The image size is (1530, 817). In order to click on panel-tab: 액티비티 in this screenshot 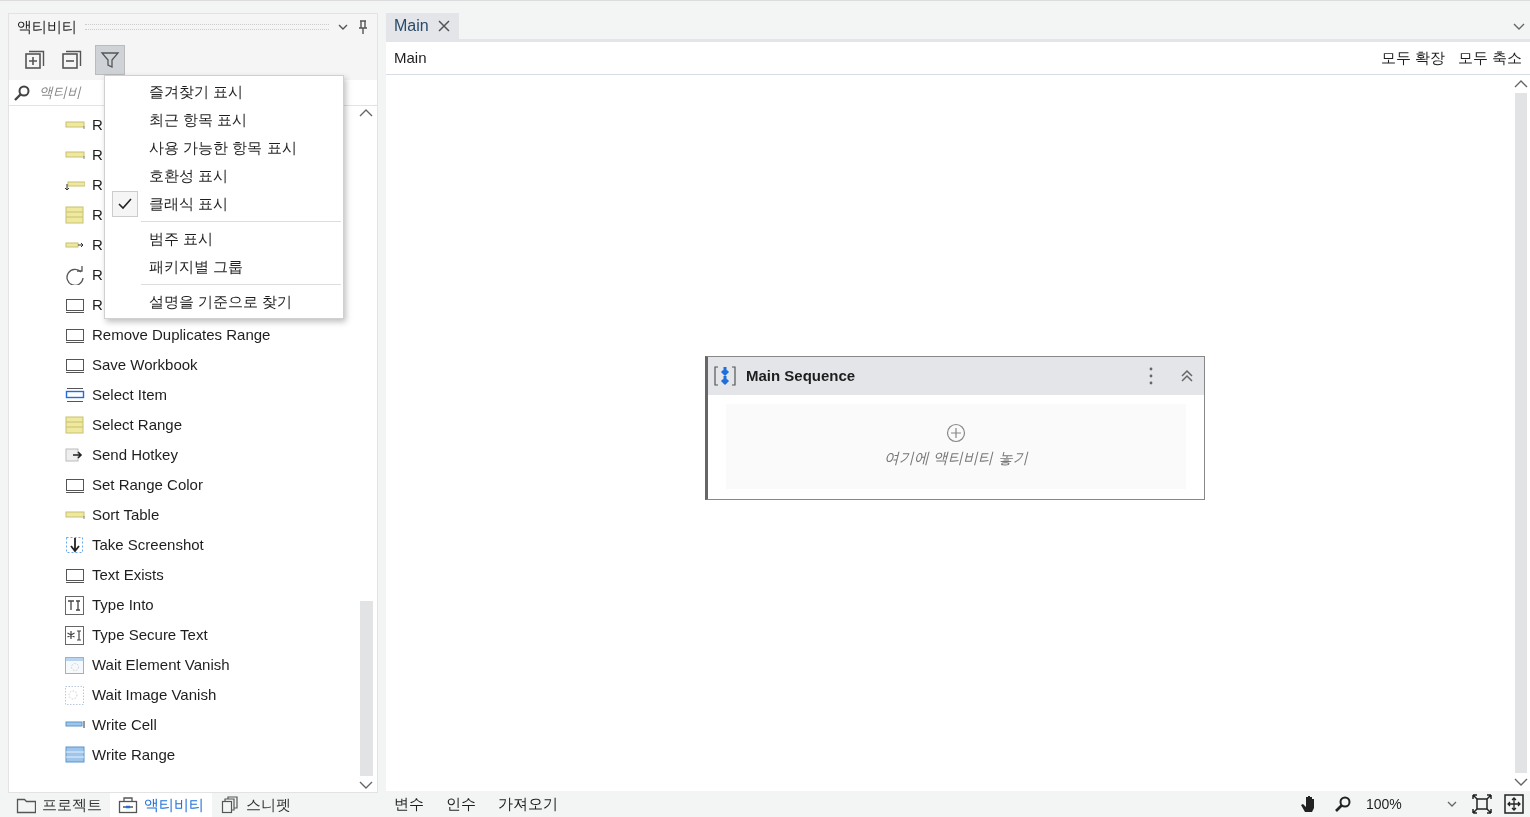, I will do `click(161, 805)`.